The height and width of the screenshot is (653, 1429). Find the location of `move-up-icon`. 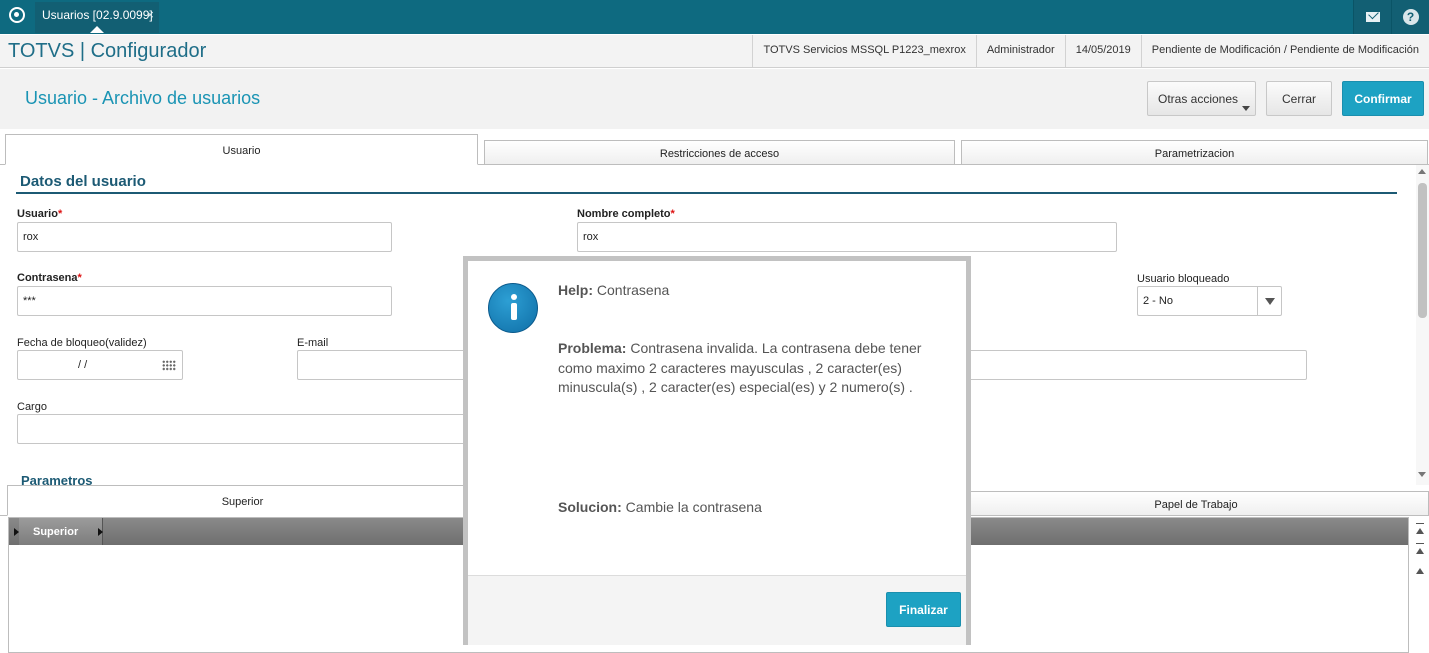

move-up-icon is located at coordinates (1420, 570).